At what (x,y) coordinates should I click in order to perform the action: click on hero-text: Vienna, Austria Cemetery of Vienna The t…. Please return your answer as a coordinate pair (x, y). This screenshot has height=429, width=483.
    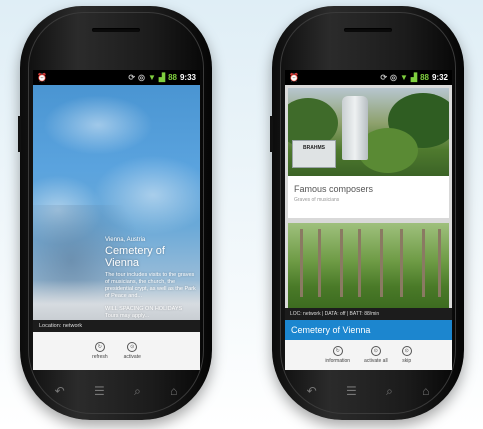
    Looking at the image, I should click on (150, 278).